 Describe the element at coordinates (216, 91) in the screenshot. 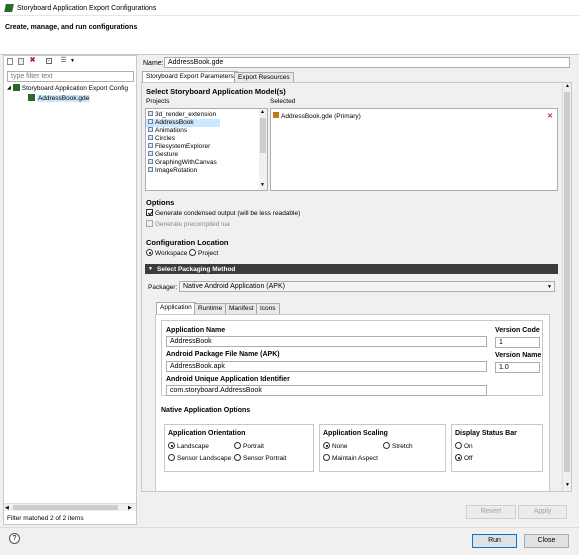

I see `models-heading: Select Storyboard Application Model(s)` at that location.